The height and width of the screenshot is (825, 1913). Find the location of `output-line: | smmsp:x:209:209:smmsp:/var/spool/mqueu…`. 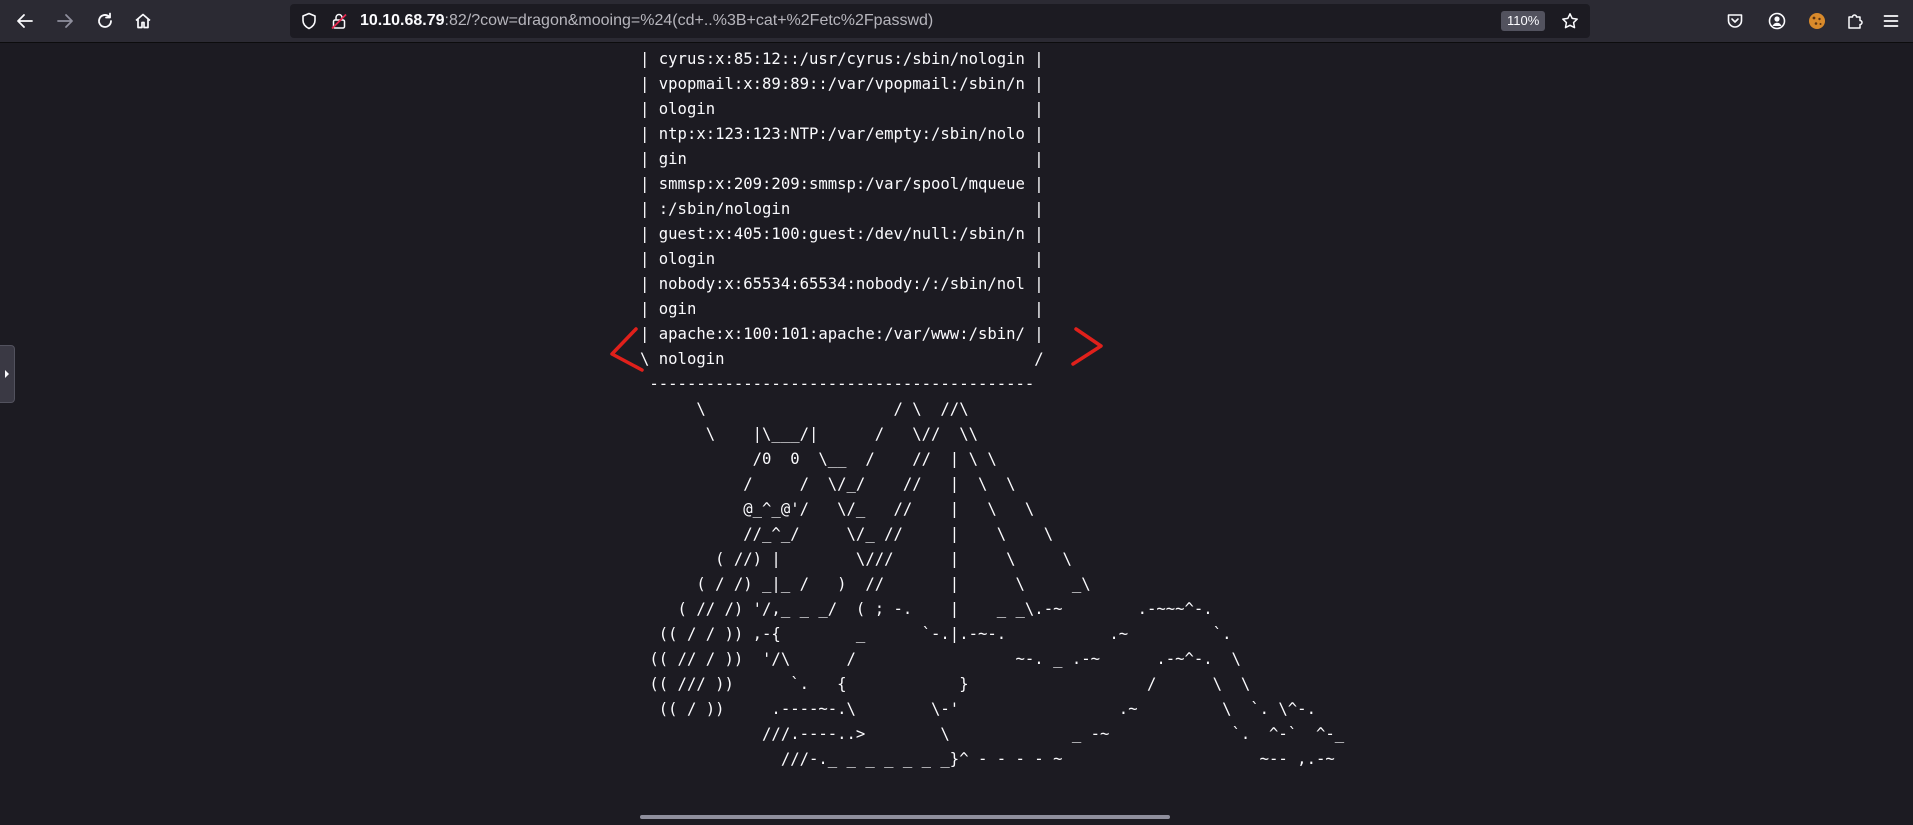

output-line: | smmsp:x:209:209:smmsp:/var/spool/mqueu… is located at coordinates (842, 184).